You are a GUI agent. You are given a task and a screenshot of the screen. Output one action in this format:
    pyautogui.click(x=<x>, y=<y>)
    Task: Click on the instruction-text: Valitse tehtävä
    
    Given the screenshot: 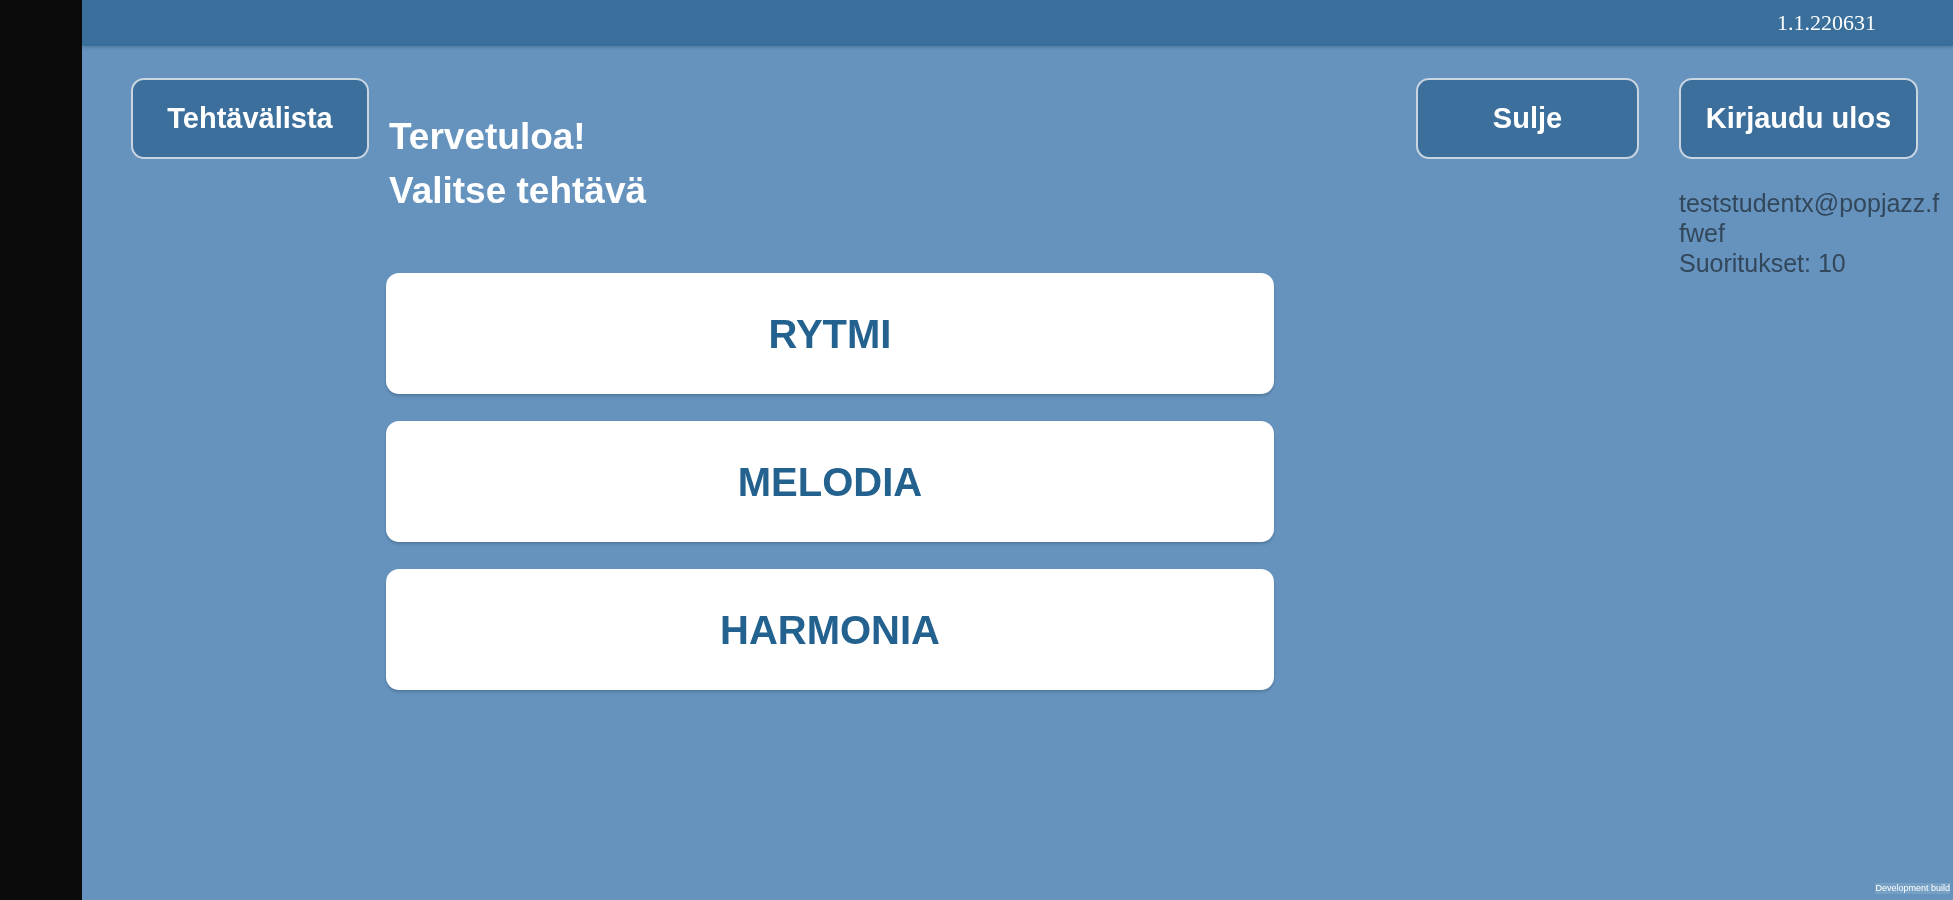 What is the action you would take?
    pyautogui.click(x=518, y=191)
    